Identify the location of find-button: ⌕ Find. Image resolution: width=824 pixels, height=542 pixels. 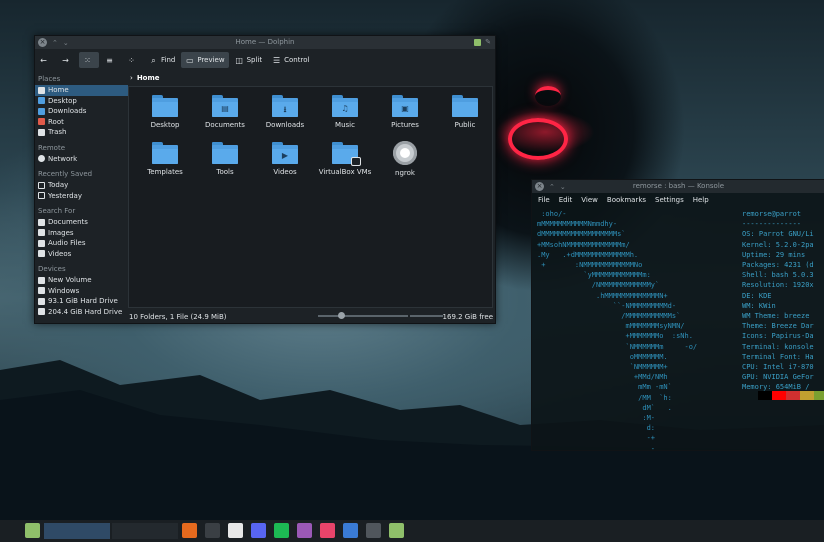
(162, 60).